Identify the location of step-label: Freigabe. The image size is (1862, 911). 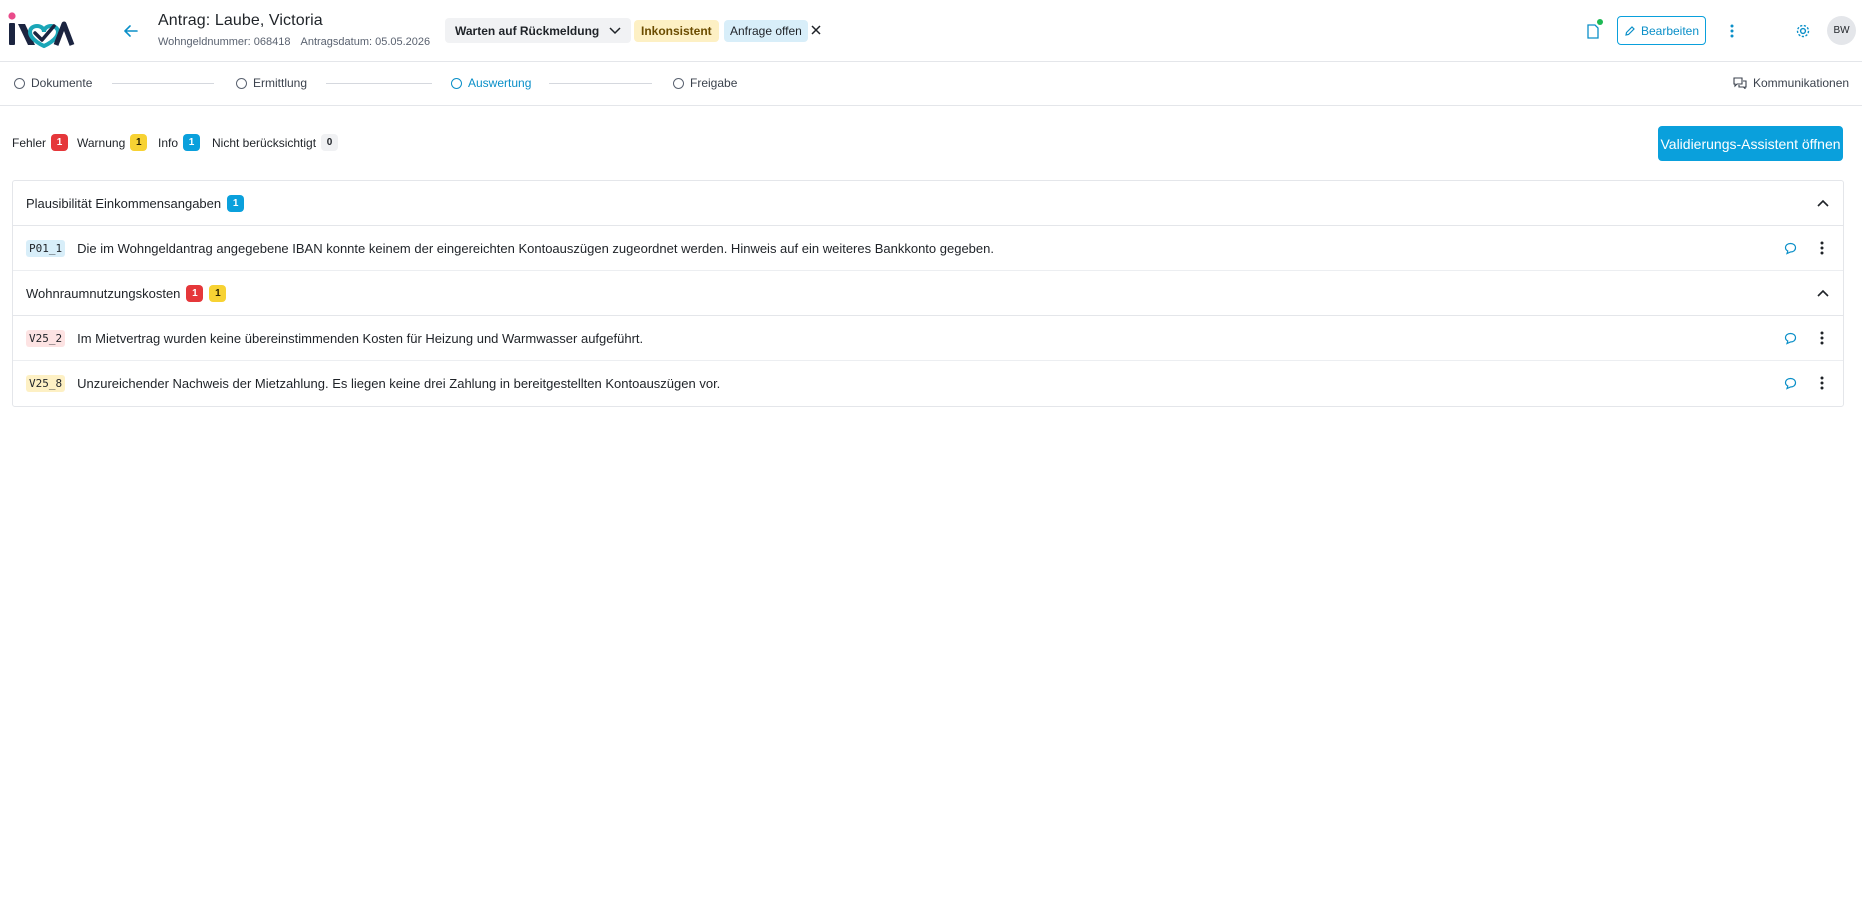
(714, 83).